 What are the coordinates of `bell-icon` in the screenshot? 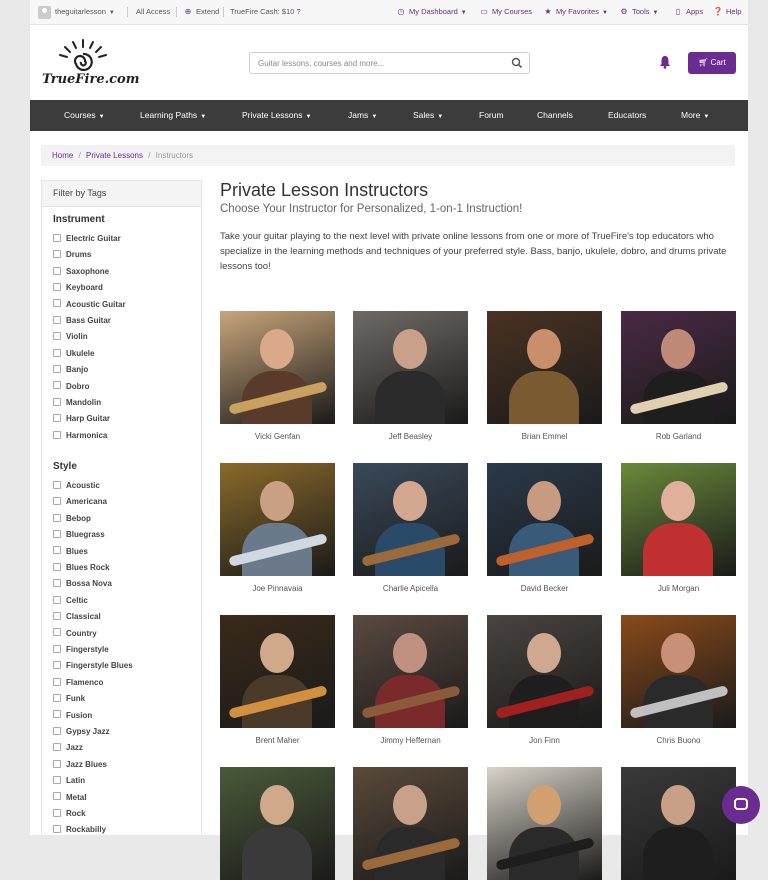 It's located at (665, 62).